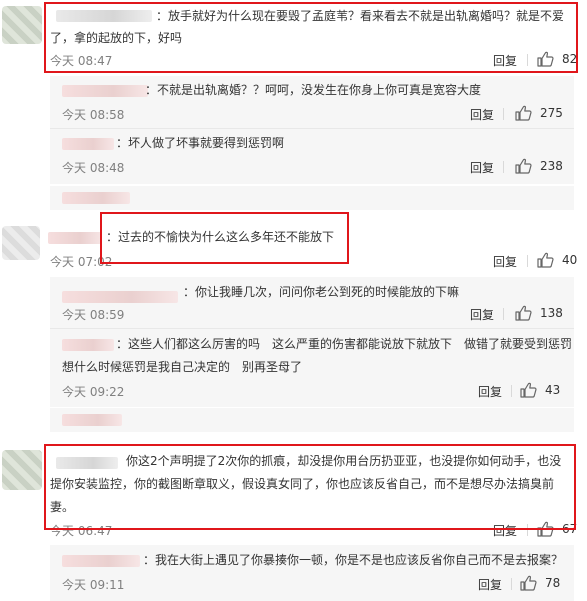 Image resolution: width=587 pixels, height=601 pixels. I want to click on like-count: 238, so click(551, 166).